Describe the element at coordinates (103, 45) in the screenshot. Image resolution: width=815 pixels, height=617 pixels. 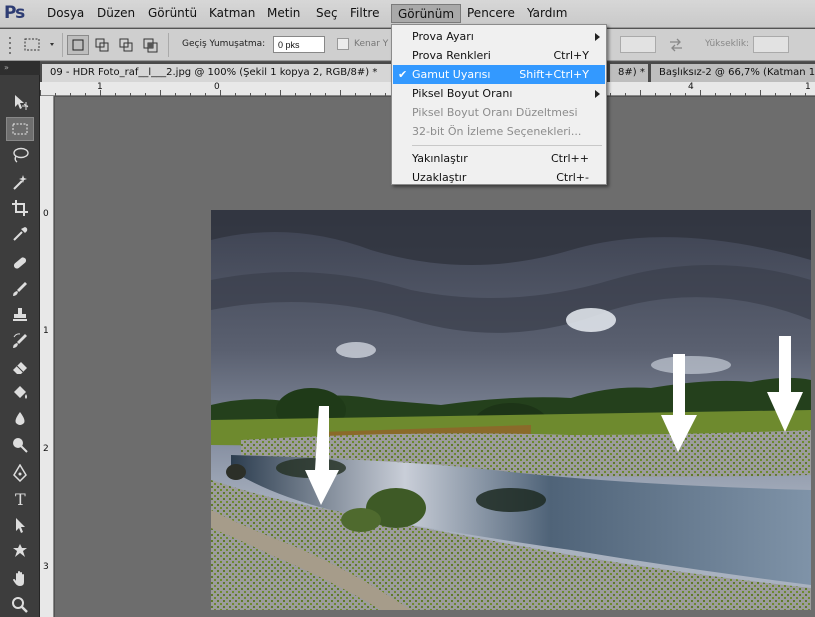
I see `add-to-selection-button` at that location.